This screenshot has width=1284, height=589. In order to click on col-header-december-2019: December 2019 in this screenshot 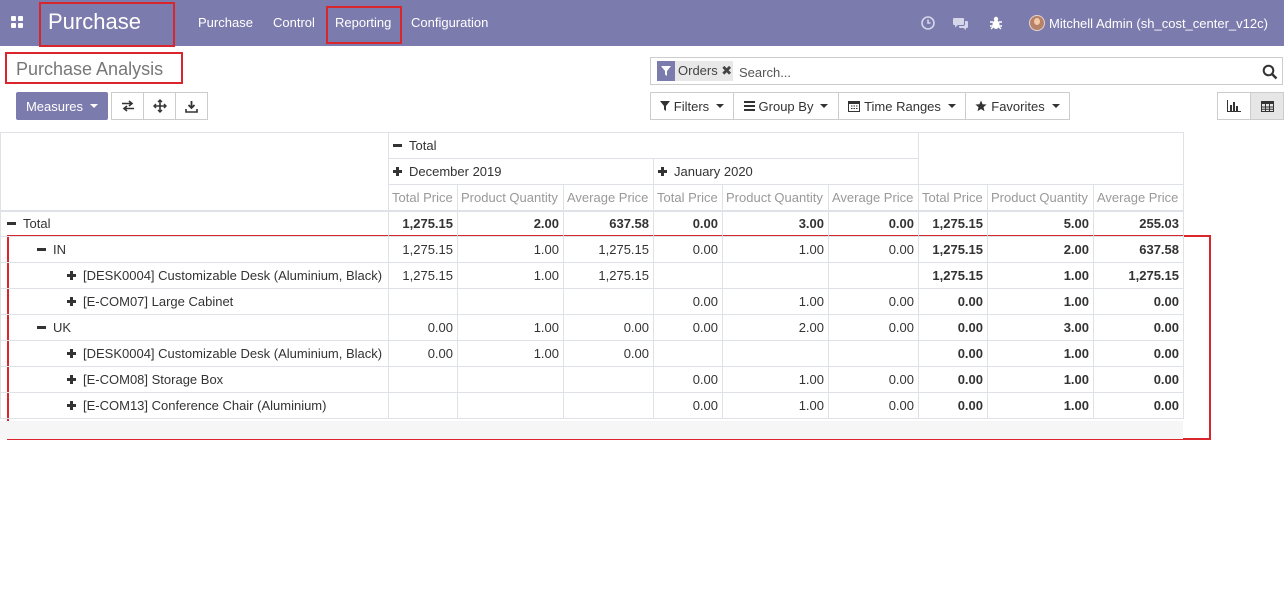, I will do `click(521, 171)`.